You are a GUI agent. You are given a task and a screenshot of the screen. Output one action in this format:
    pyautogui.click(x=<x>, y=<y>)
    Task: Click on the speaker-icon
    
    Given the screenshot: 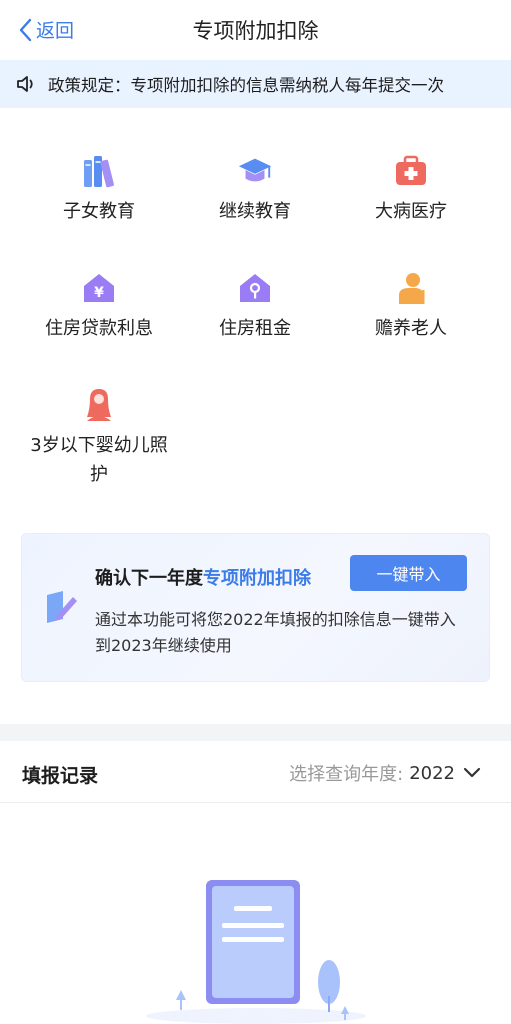 What is the action you would take?
    pyautogui.click(x=25, y=84)
    